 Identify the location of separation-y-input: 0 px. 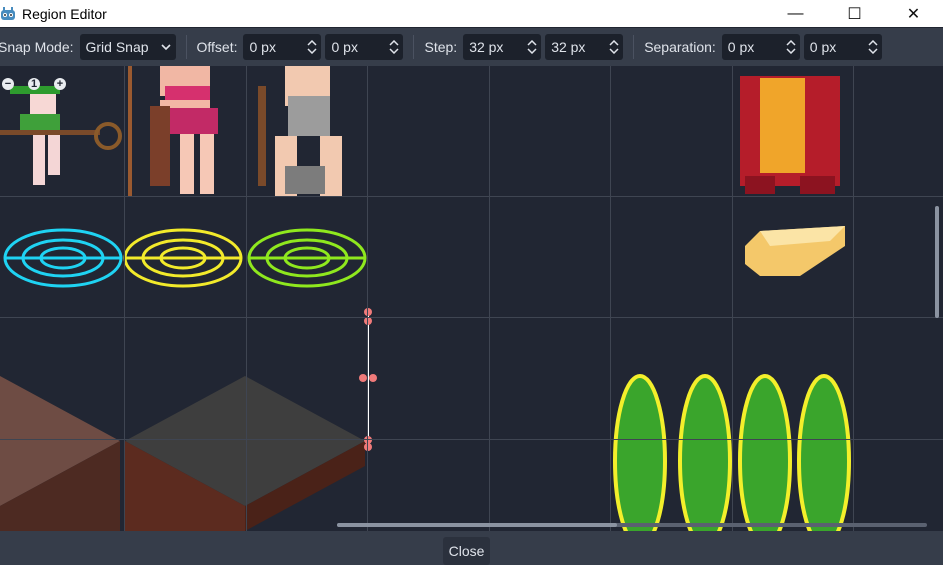
(842, 47).